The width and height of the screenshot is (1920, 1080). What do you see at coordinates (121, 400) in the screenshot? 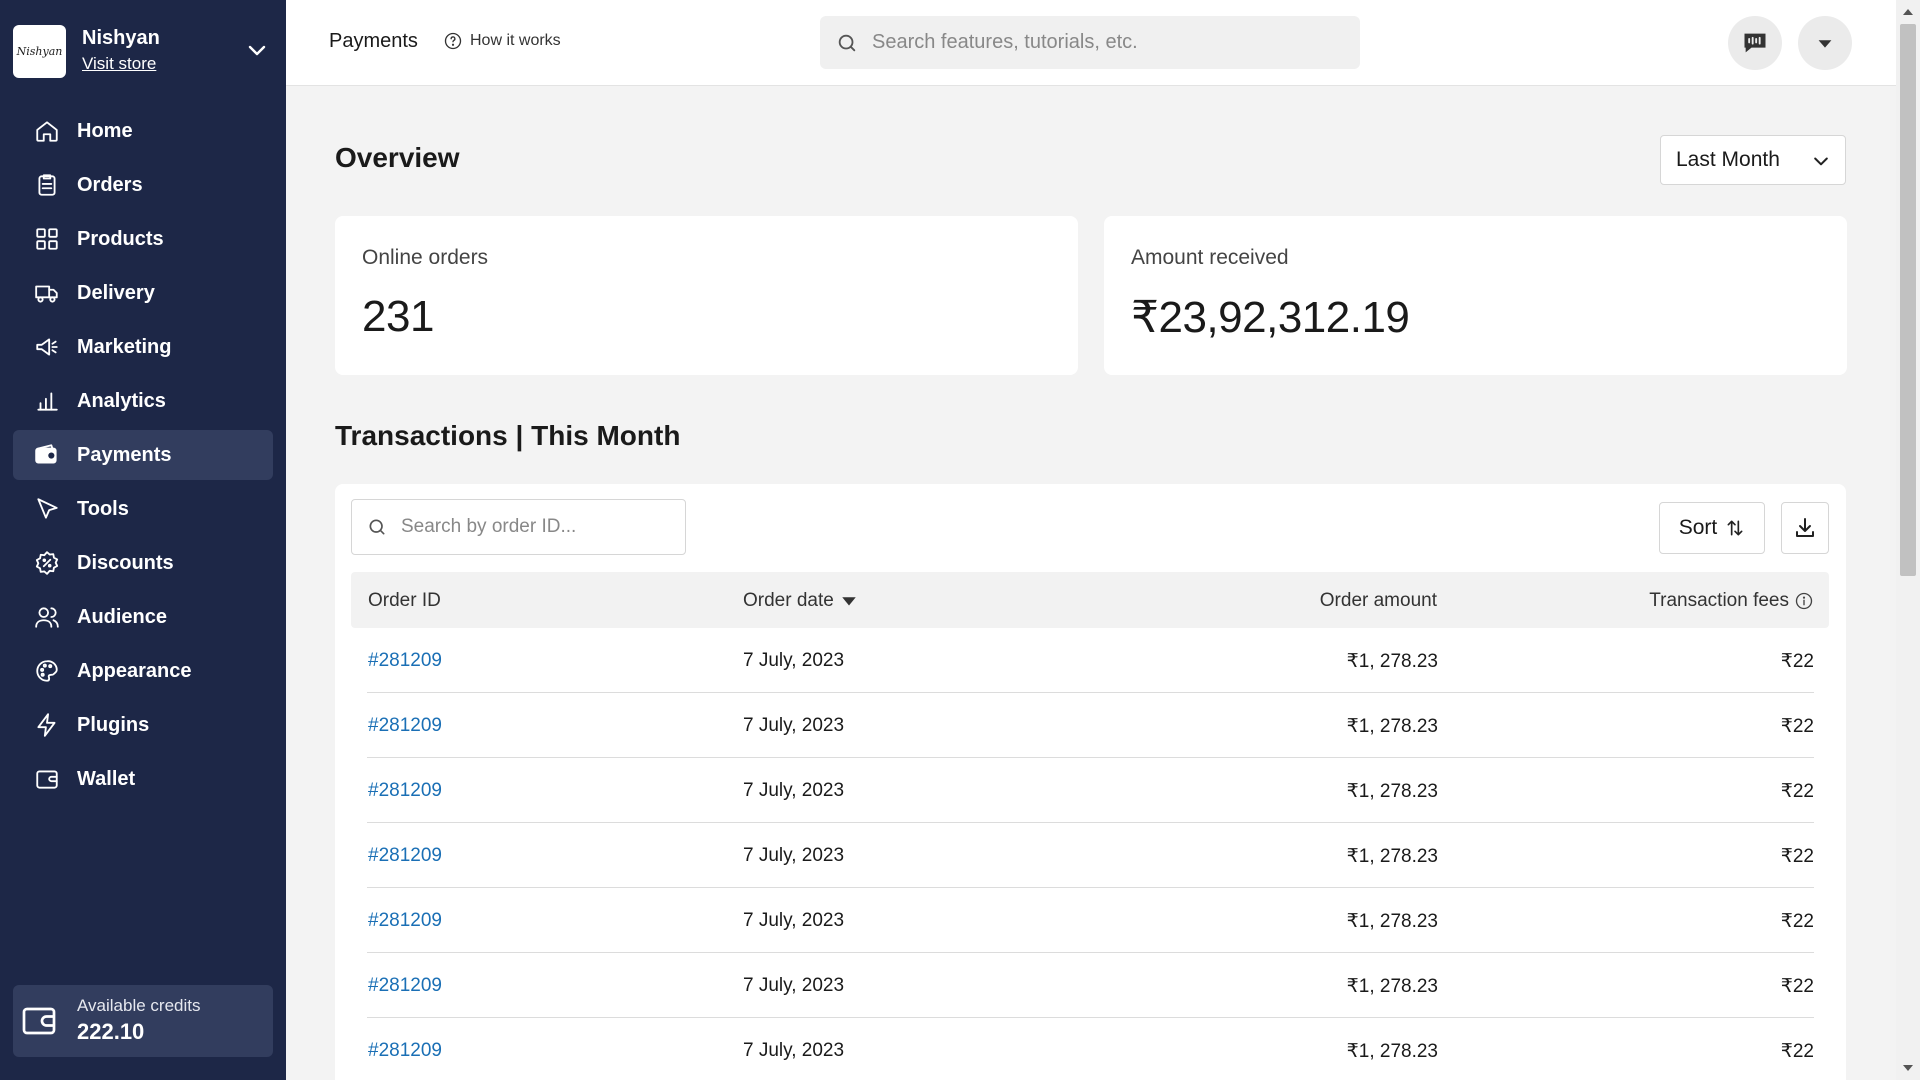
I see `sidebar-item-label: Analytics` at bounding box center [121, 400].